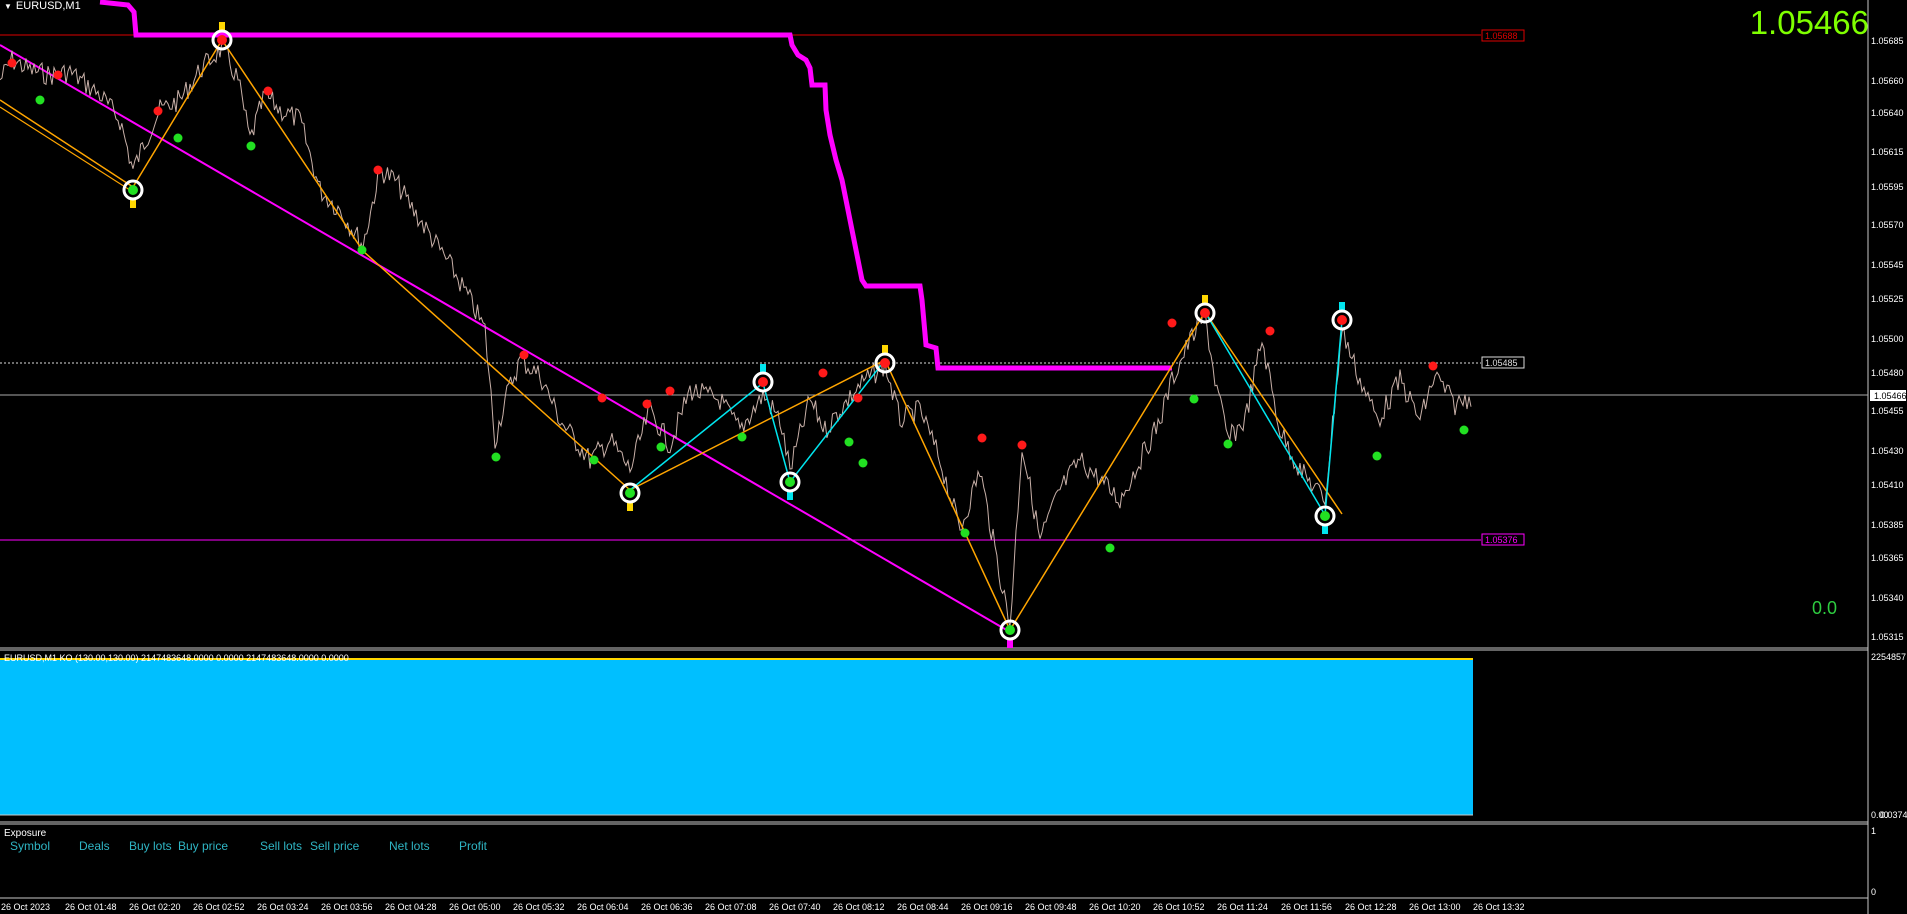 This screenshot has width=1907, height=914. What do you see at coordinates (25, 833) in the screenshot?
I see `exposure-title: Exposure` at bounding box center [25, 833].